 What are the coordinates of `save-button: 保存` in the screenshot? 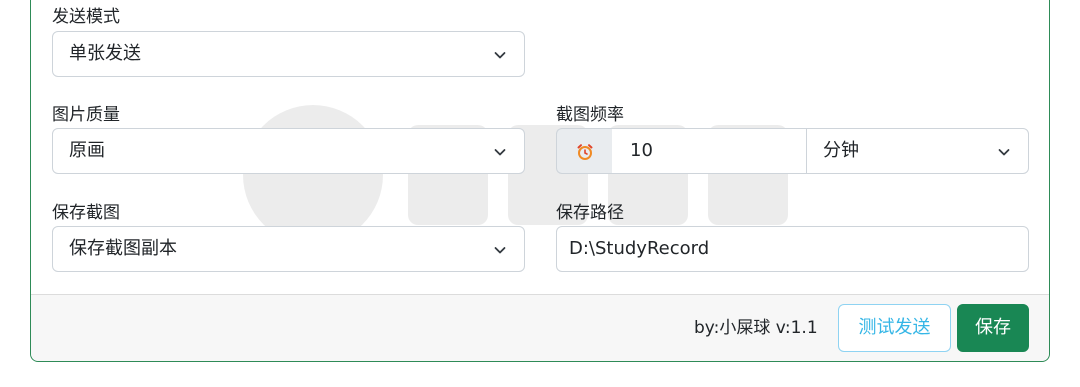 It's located at (993, 328).